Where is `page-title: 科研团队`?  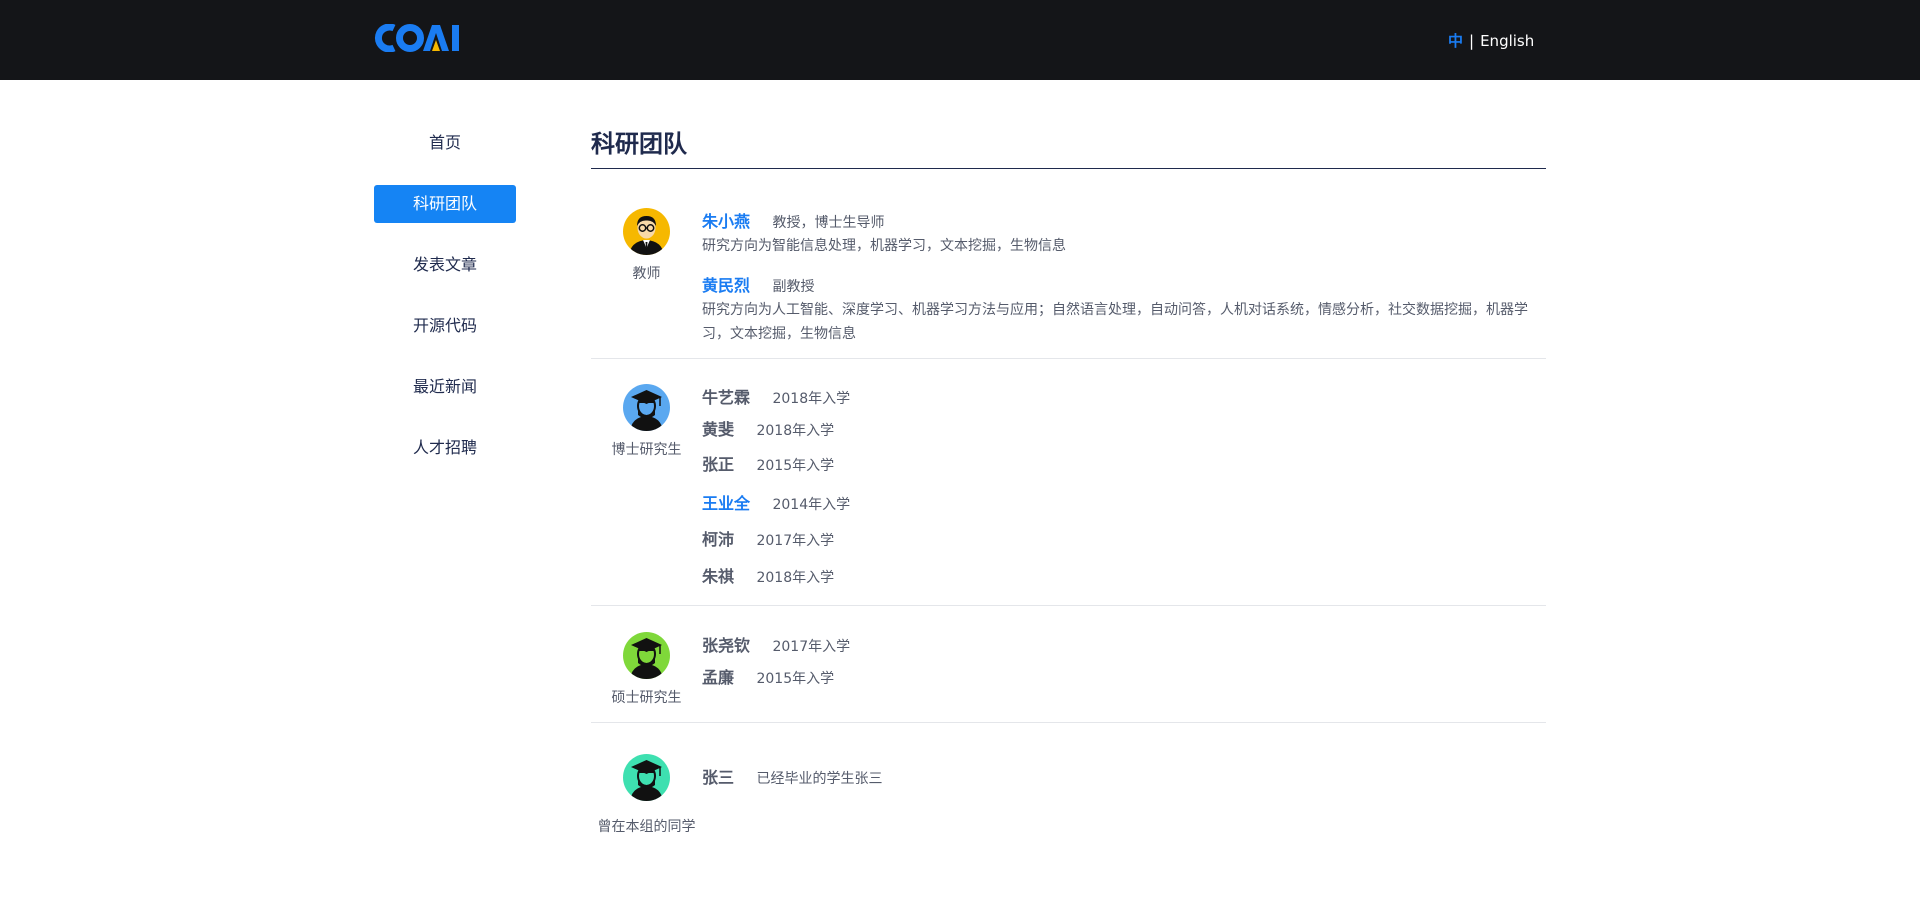 page-title: 科研团队 is located at coordinates (1068, 146).